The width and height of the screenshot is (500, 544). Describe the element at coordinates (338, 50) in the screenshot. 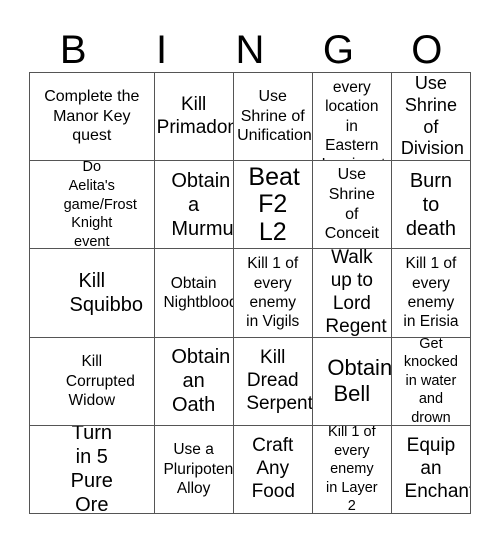

I see `header-letter-g: G` at that location.